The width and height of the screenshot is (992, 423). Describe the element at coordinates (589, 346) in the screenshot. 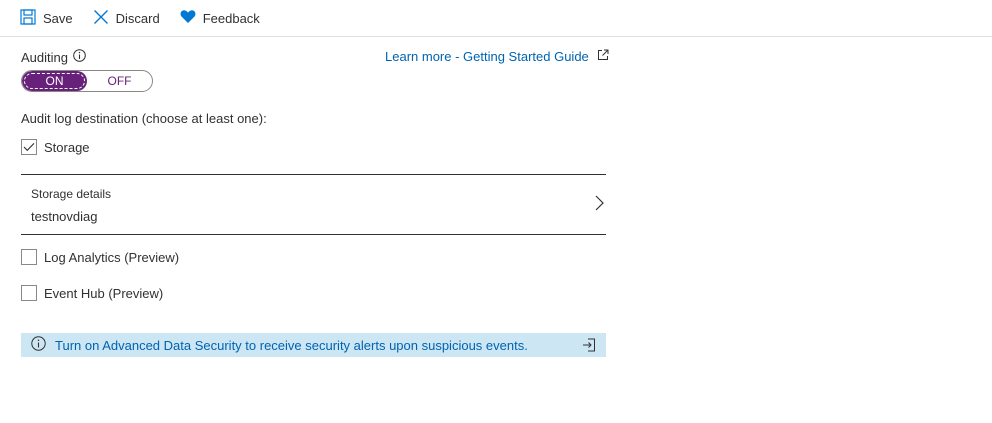

I see `navigate-icon` at that location.